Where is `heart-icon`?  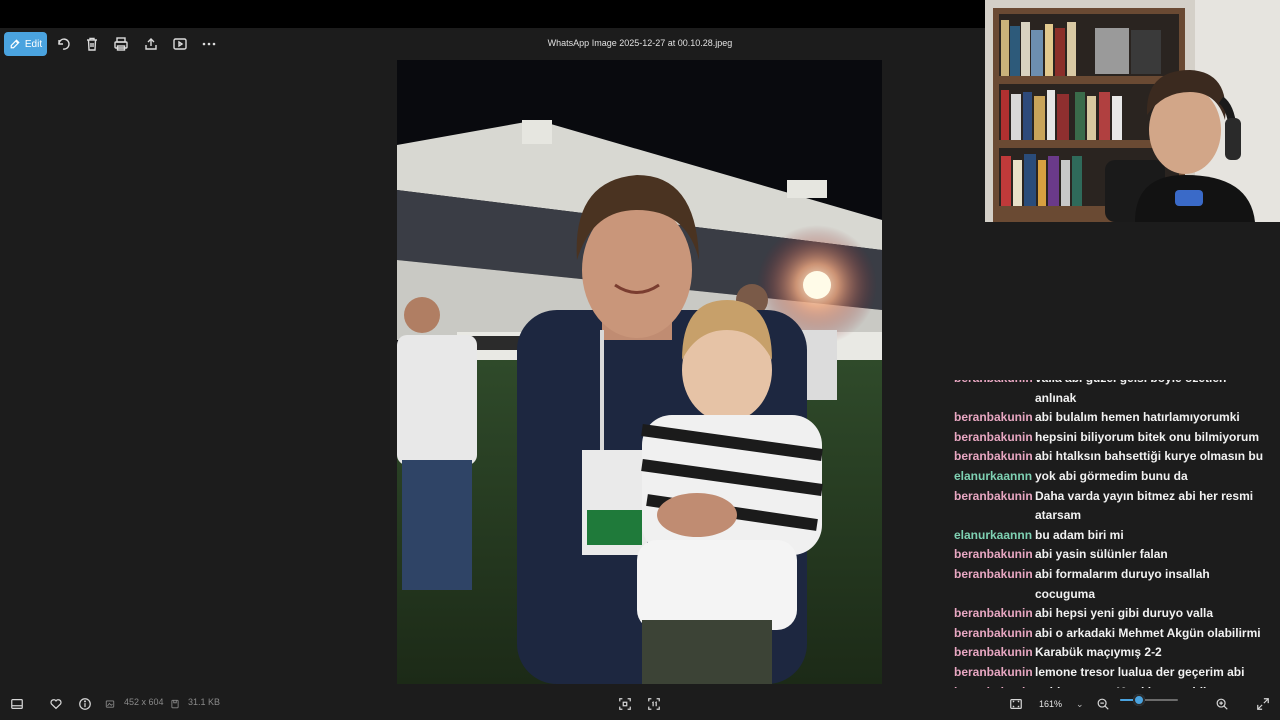
heart-icon is located at coordinates (56, 704).